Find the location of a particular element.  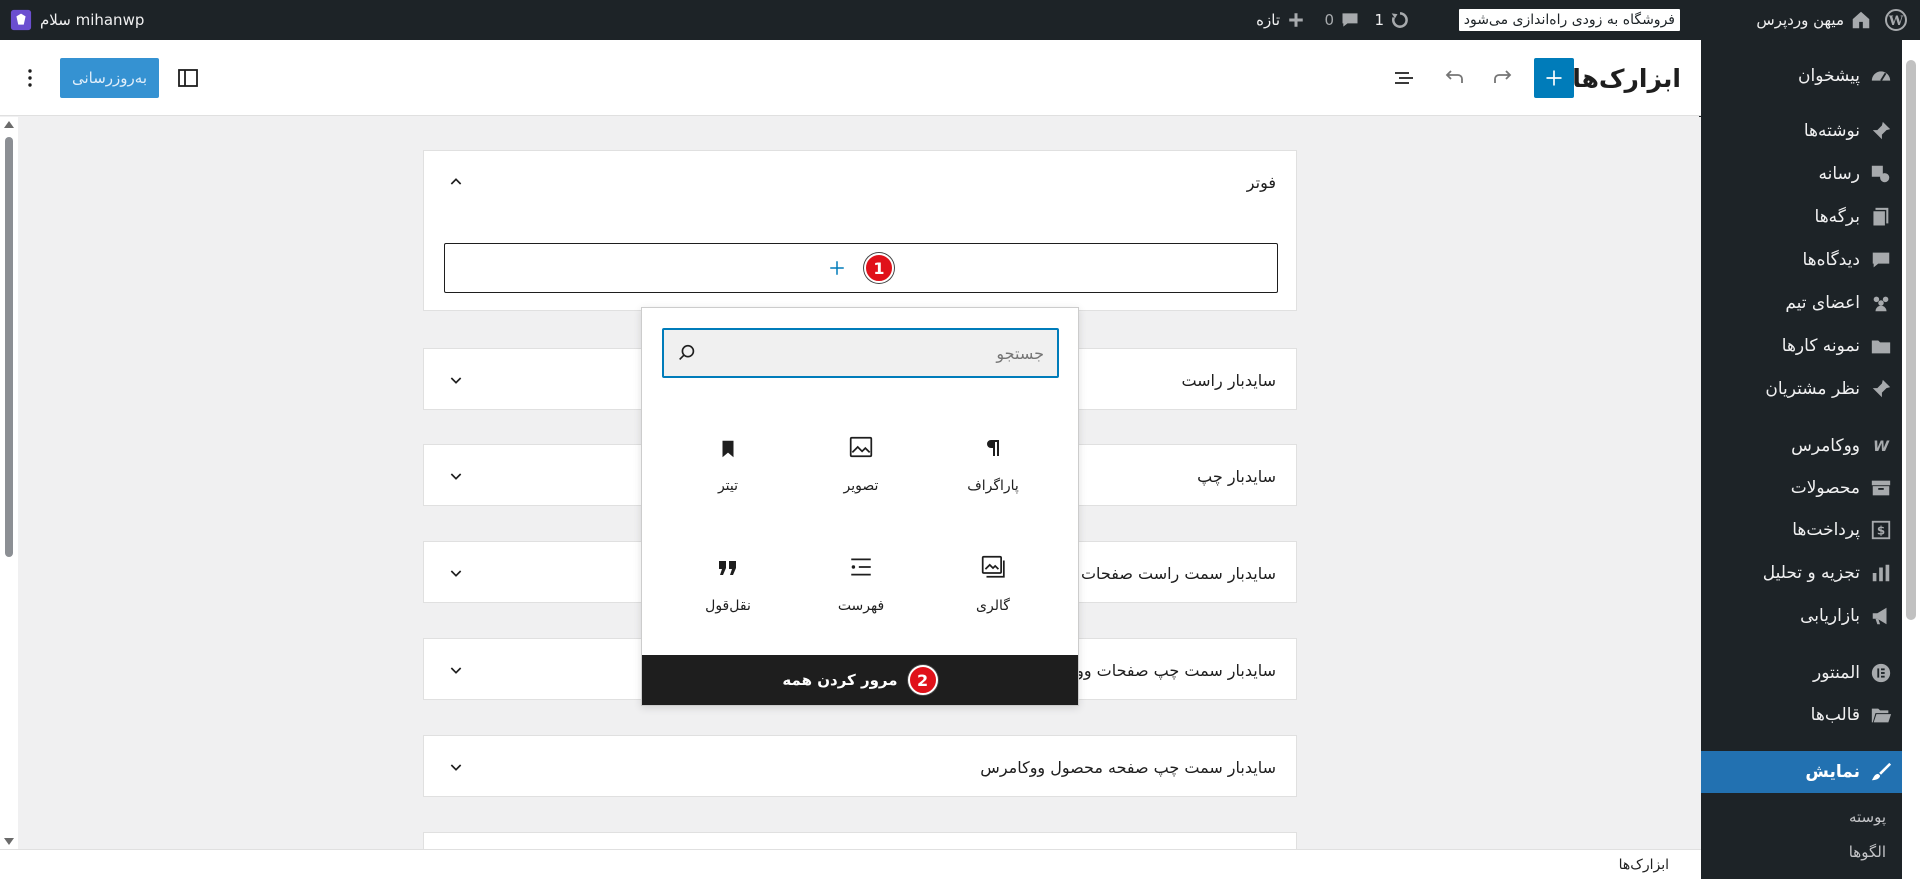

canvas-scrollbar is located at coordinates (9, 483).